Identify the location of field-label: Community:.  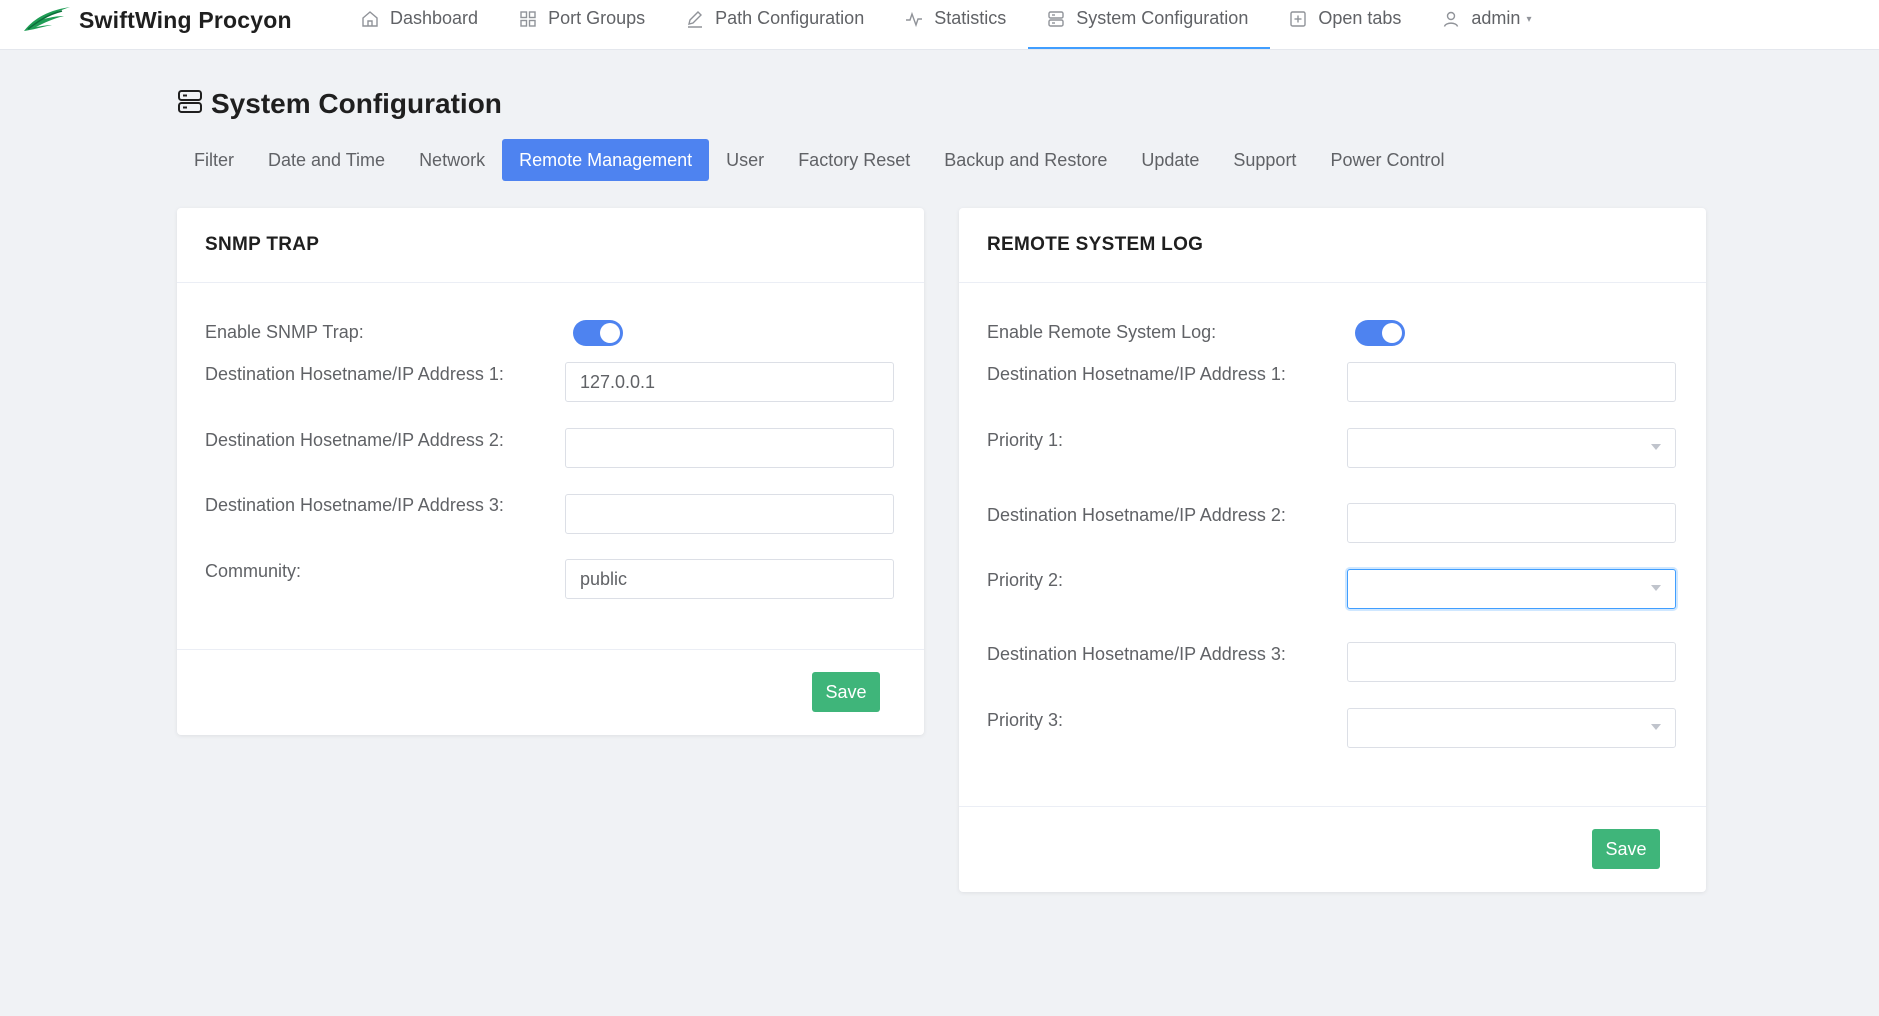
(253, 571).